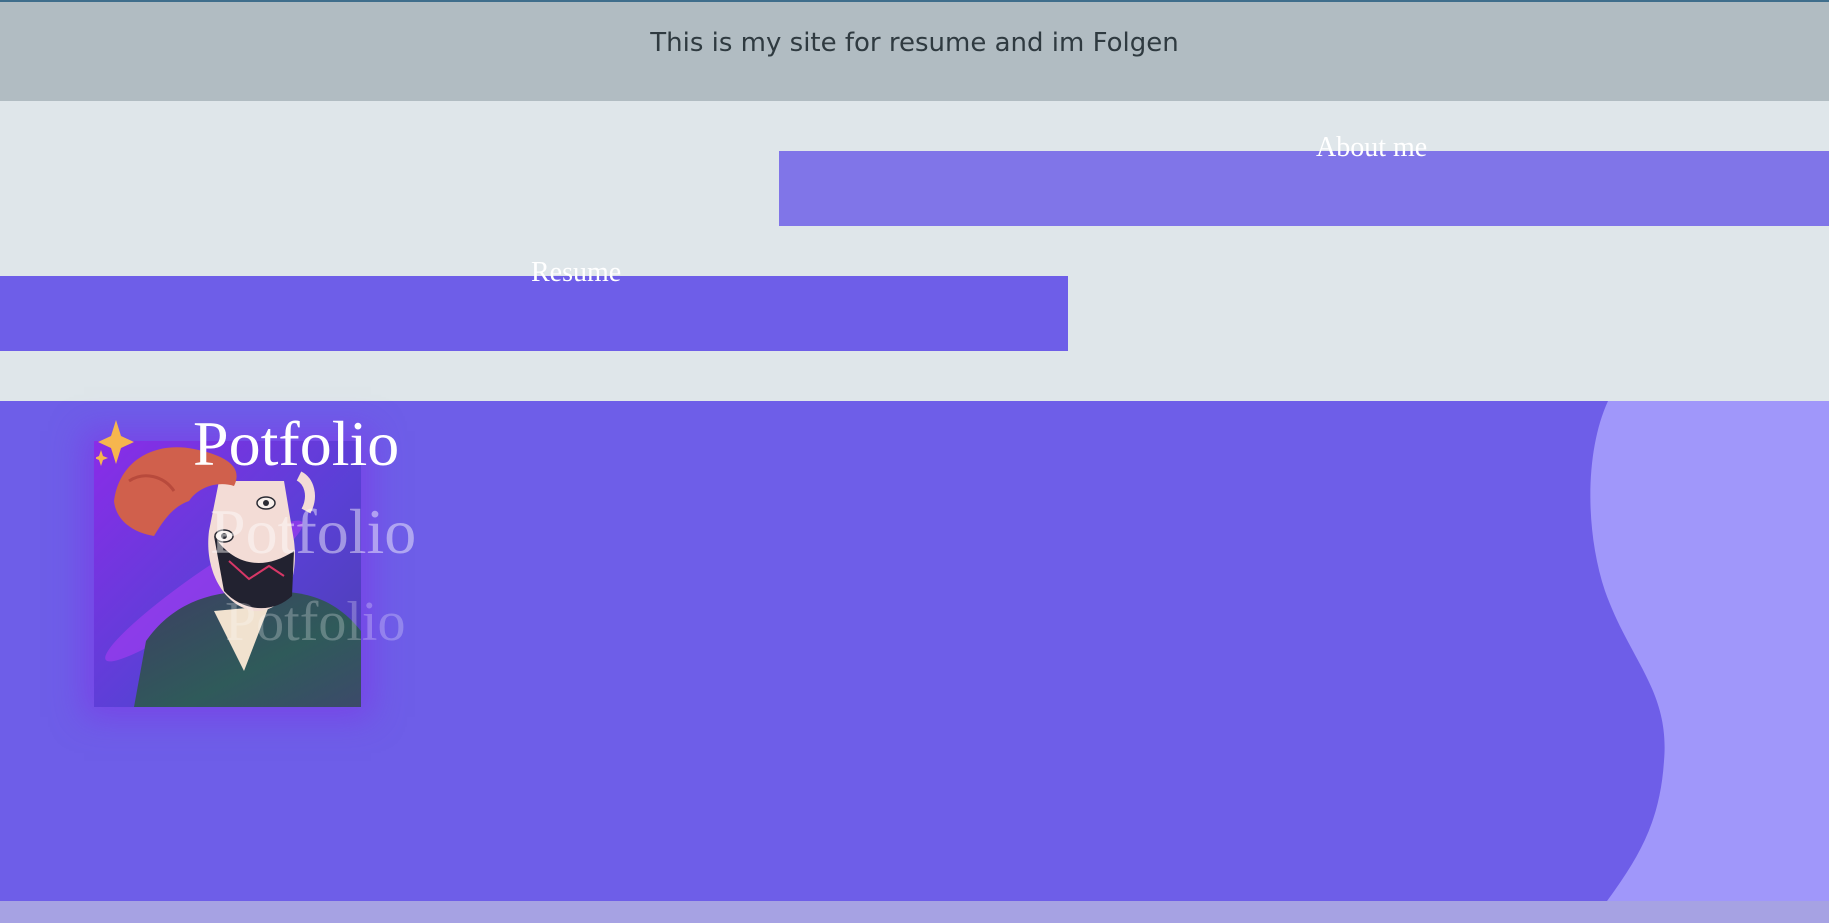 This screenshot has width=1829, height=923. Describe the element at coordinates (1372, 147) in the screenshot. I see `about-me-label: About me` at that location.